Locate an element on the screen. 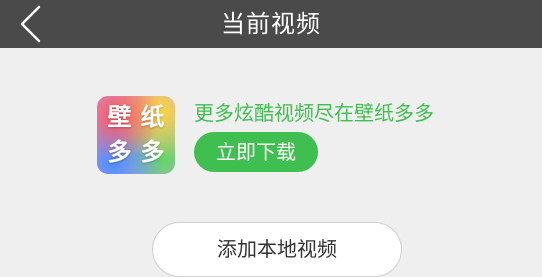 Image resolution: width=542 pixels, height=277 pixels. add-local-video-button: 添加本地视频 is located at coordinates (277, 249).